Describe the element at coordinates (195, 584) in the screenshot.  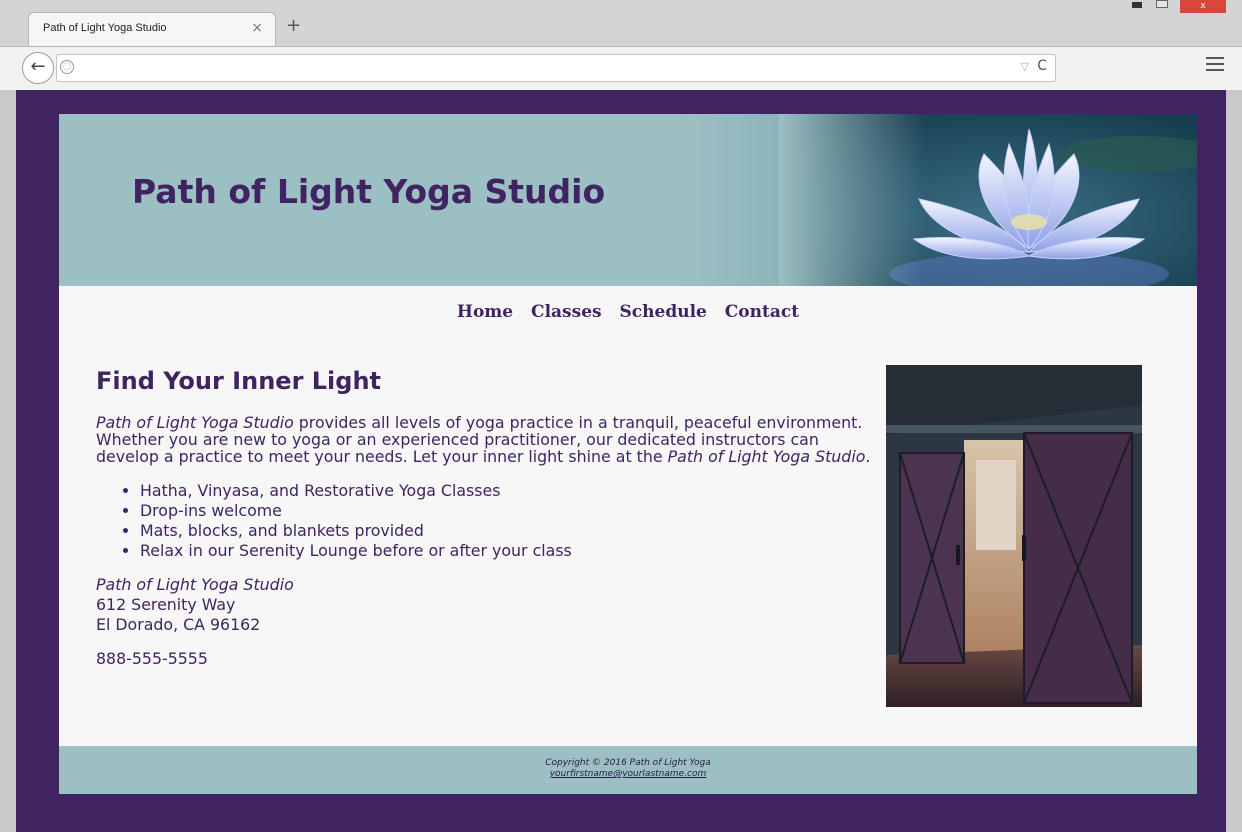
I see `address-name: Path of Light Yoga Studio` at that location.